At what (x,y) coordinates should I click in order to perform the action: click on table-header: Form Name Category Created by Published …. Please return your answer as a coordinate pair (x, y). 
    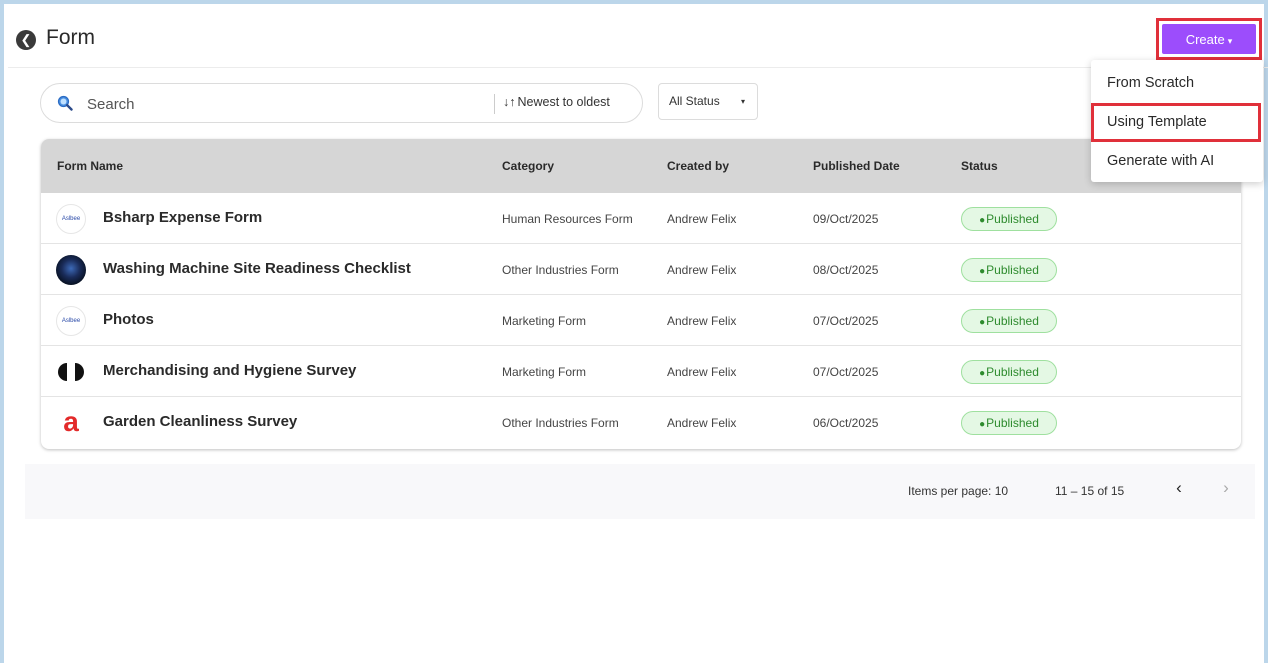
    Looking at the image, I should click on (641, 166).